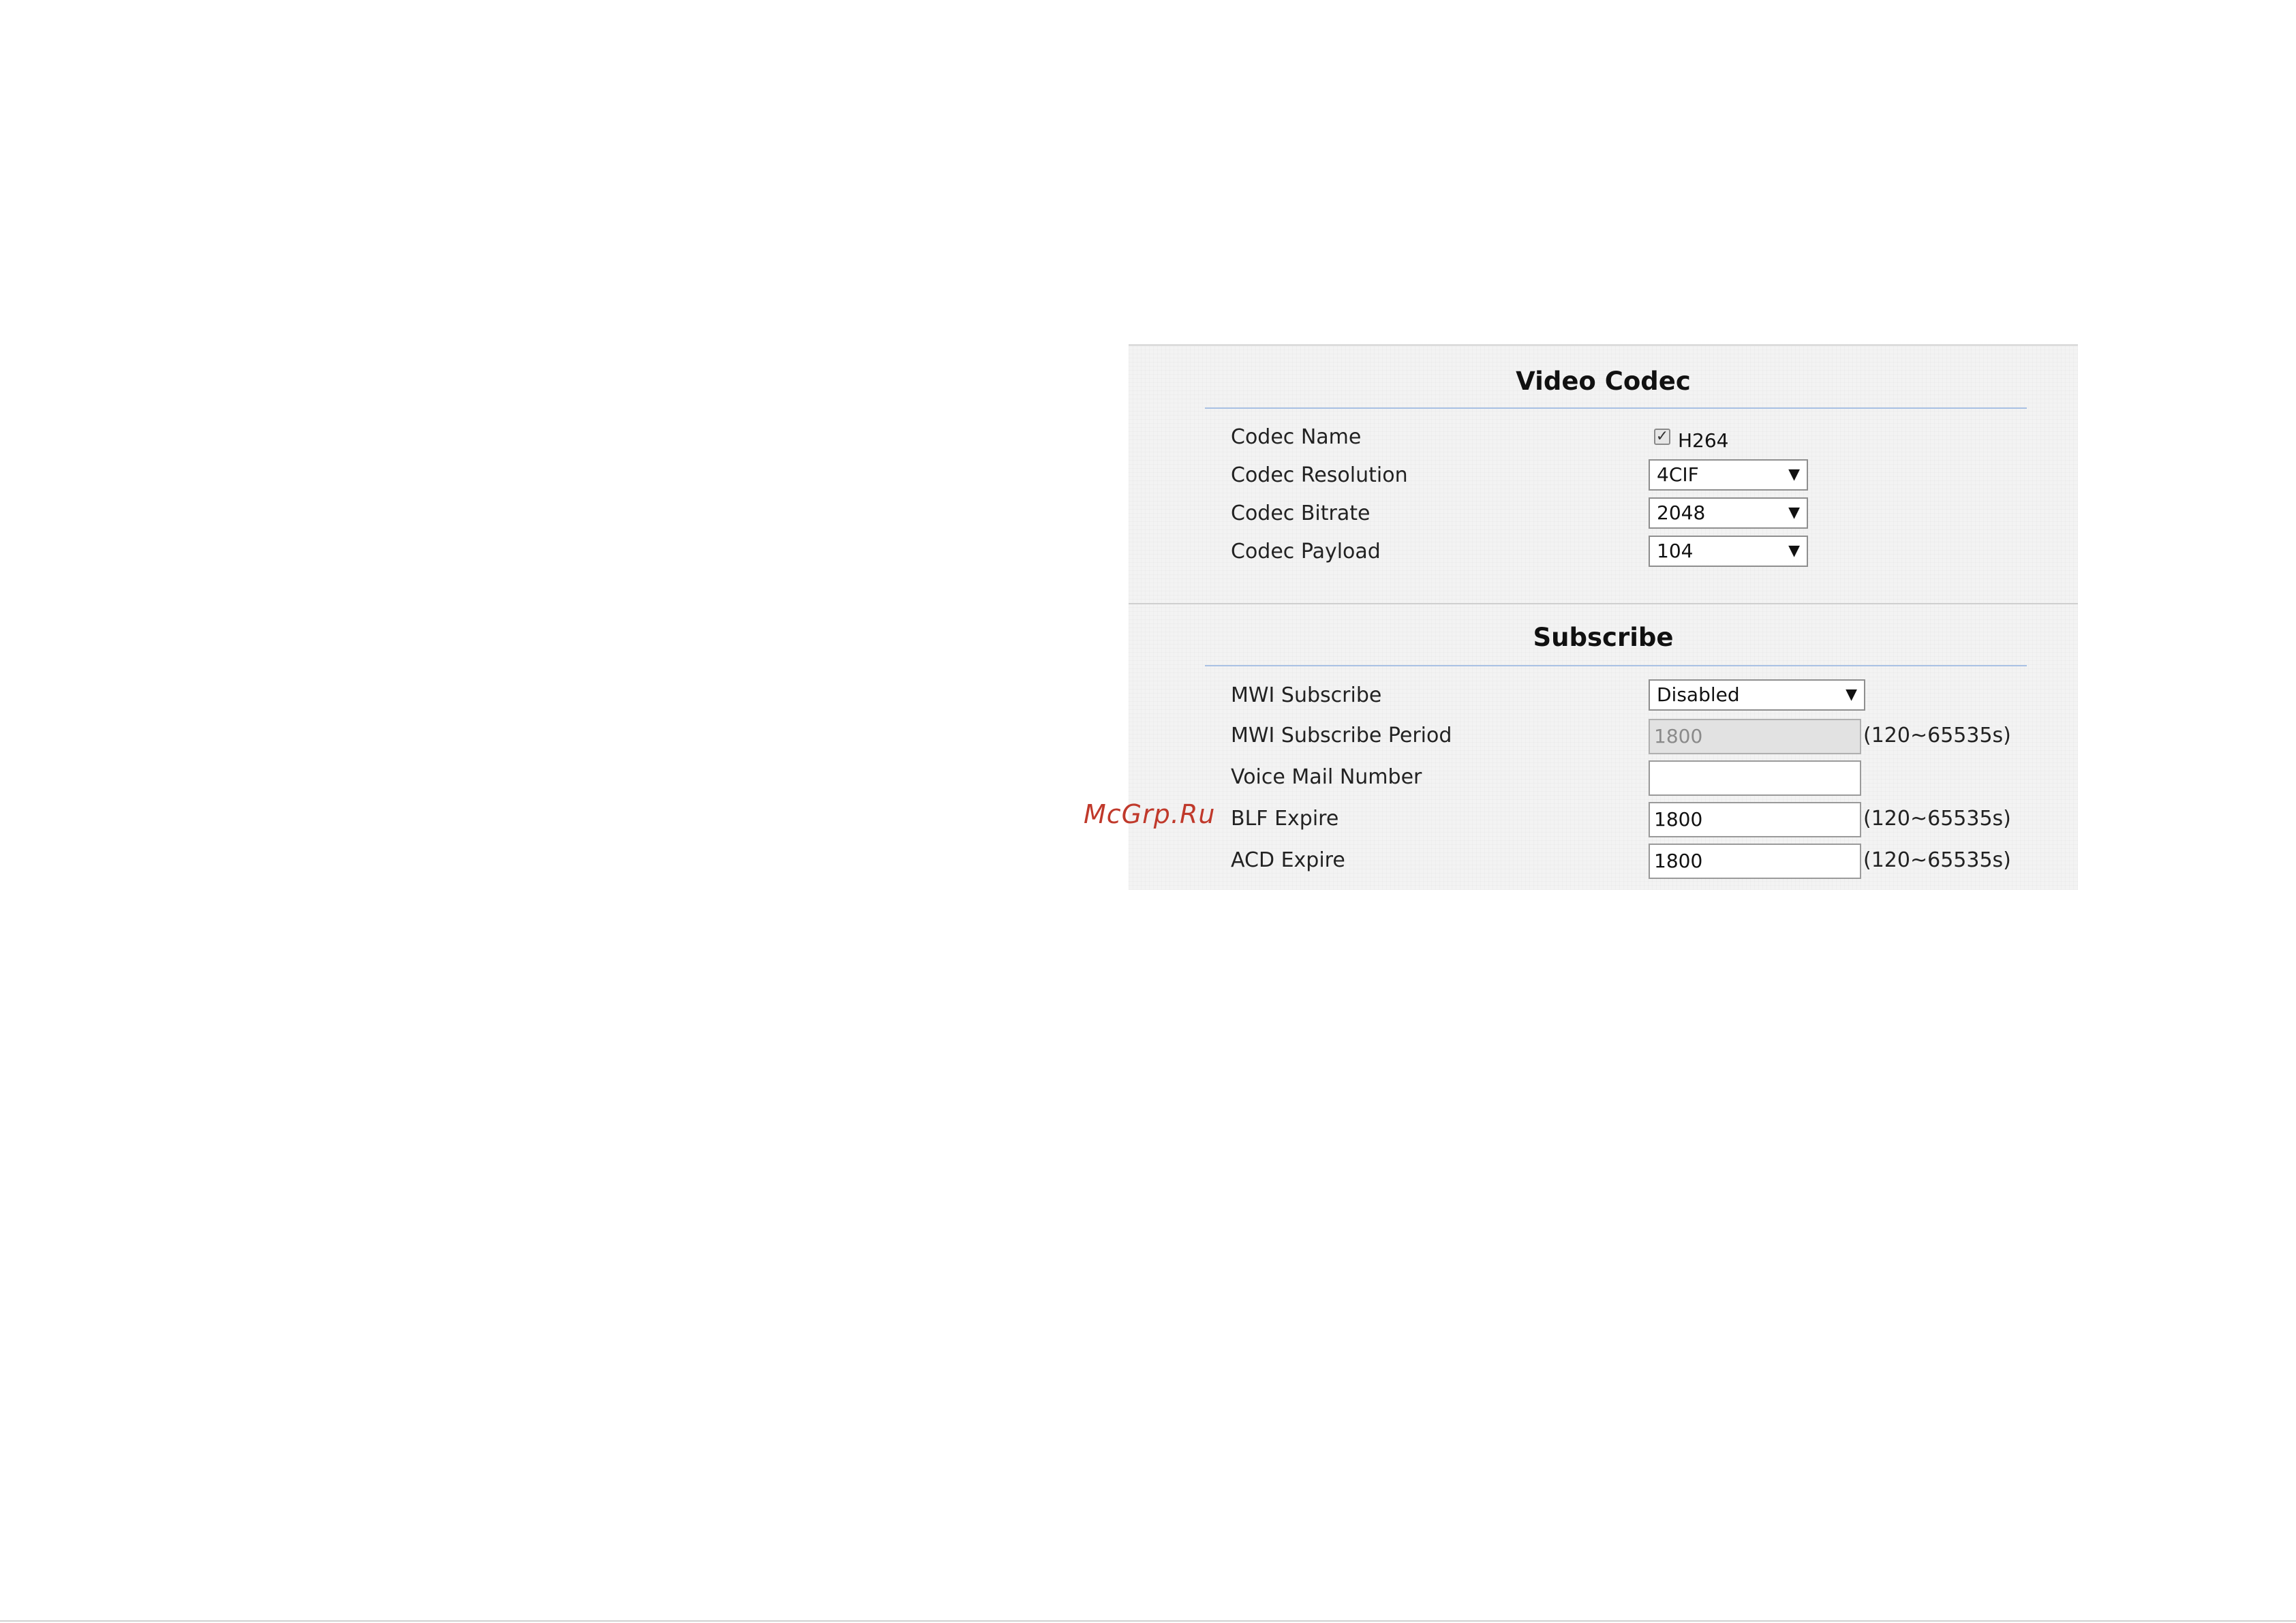  I want to click on video-codec-divider, so click(1616, 408).